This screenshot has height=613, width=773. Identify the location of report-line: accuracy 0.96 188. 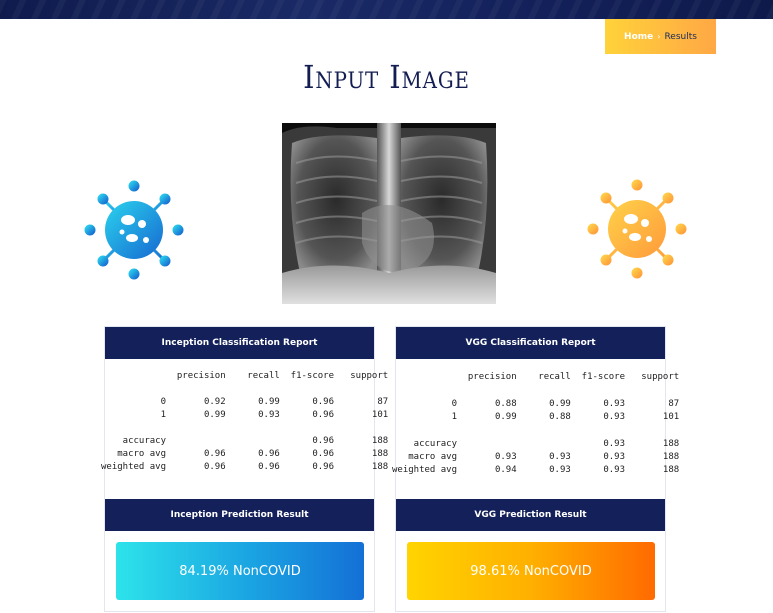
(245, 441).